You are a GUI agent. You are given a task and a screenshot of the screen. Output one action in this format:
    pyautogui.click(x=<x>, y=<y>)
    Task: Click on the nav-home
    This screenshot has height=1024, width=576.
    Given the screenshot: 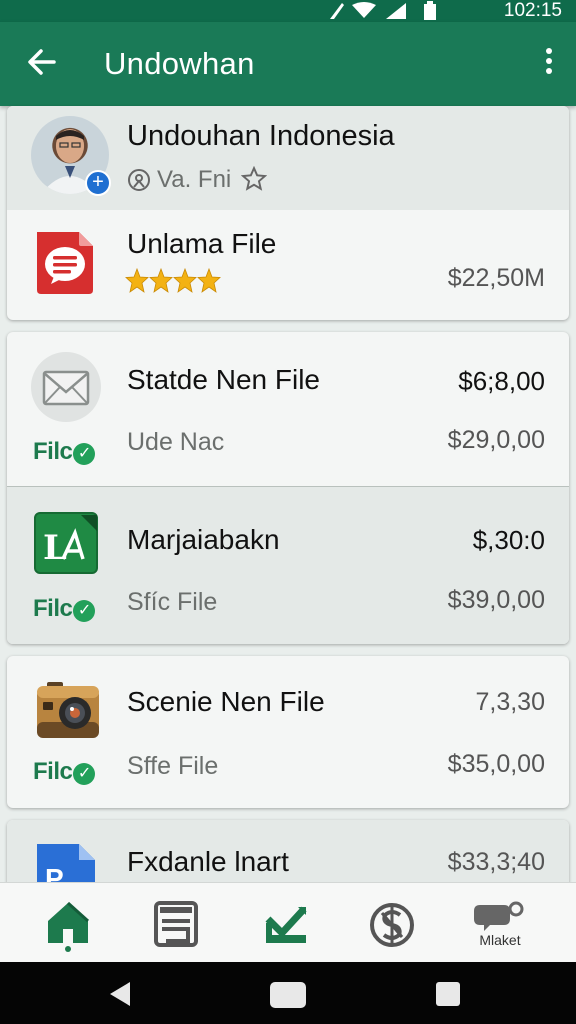 What is the action you would take?
    pyautogui.click(x=68, y=925)
    